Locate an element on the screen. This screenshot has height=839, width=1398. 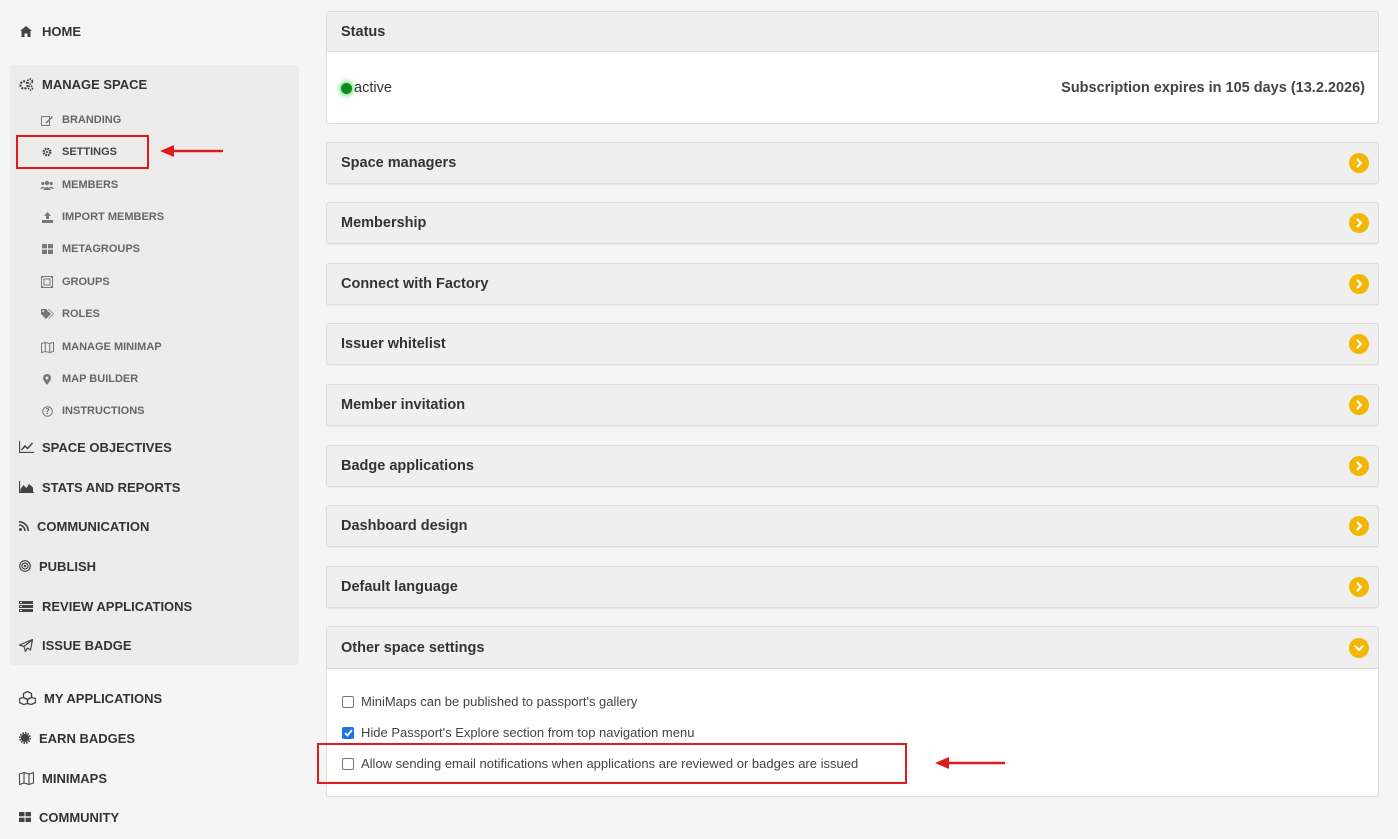
section-dashboard-design: Dashboard design is located at coordinates (852, 526).